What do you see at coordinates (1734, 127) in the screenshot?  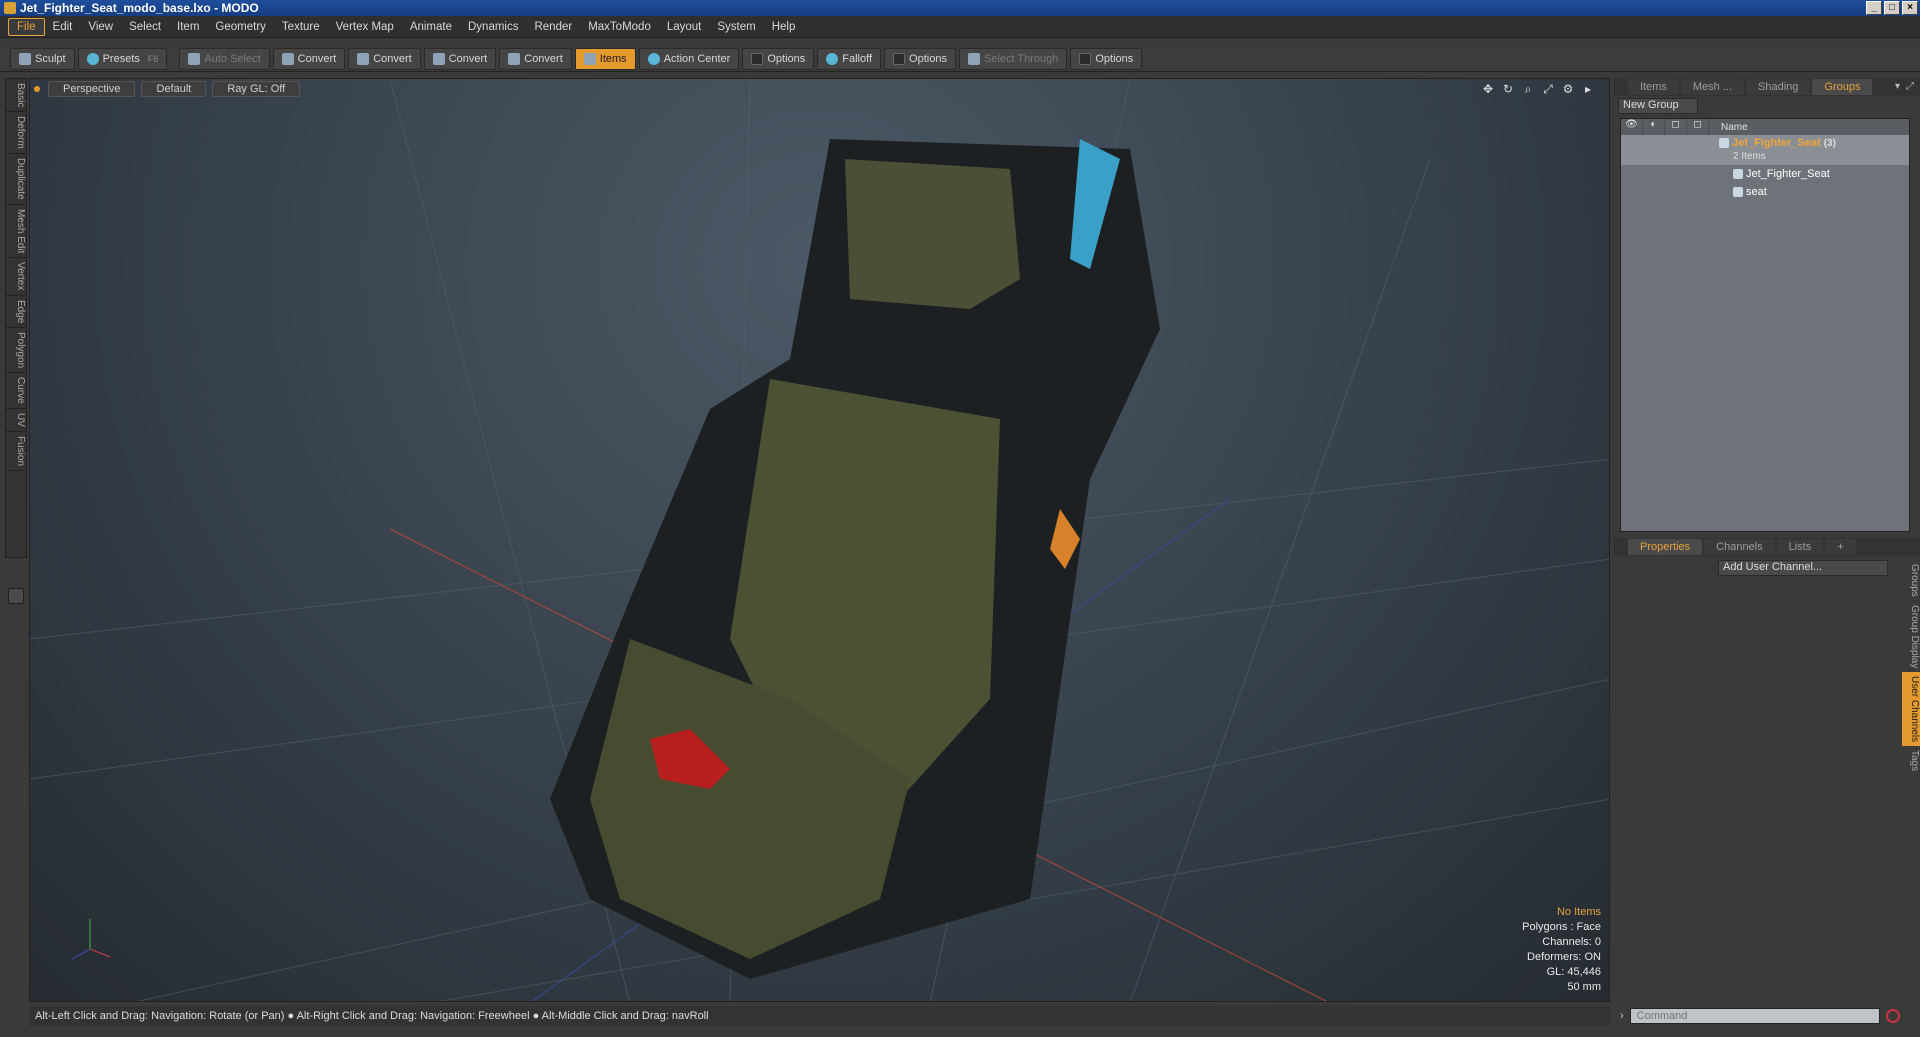 I see `name-column-header: Name` at bounding box center [1734, 127].